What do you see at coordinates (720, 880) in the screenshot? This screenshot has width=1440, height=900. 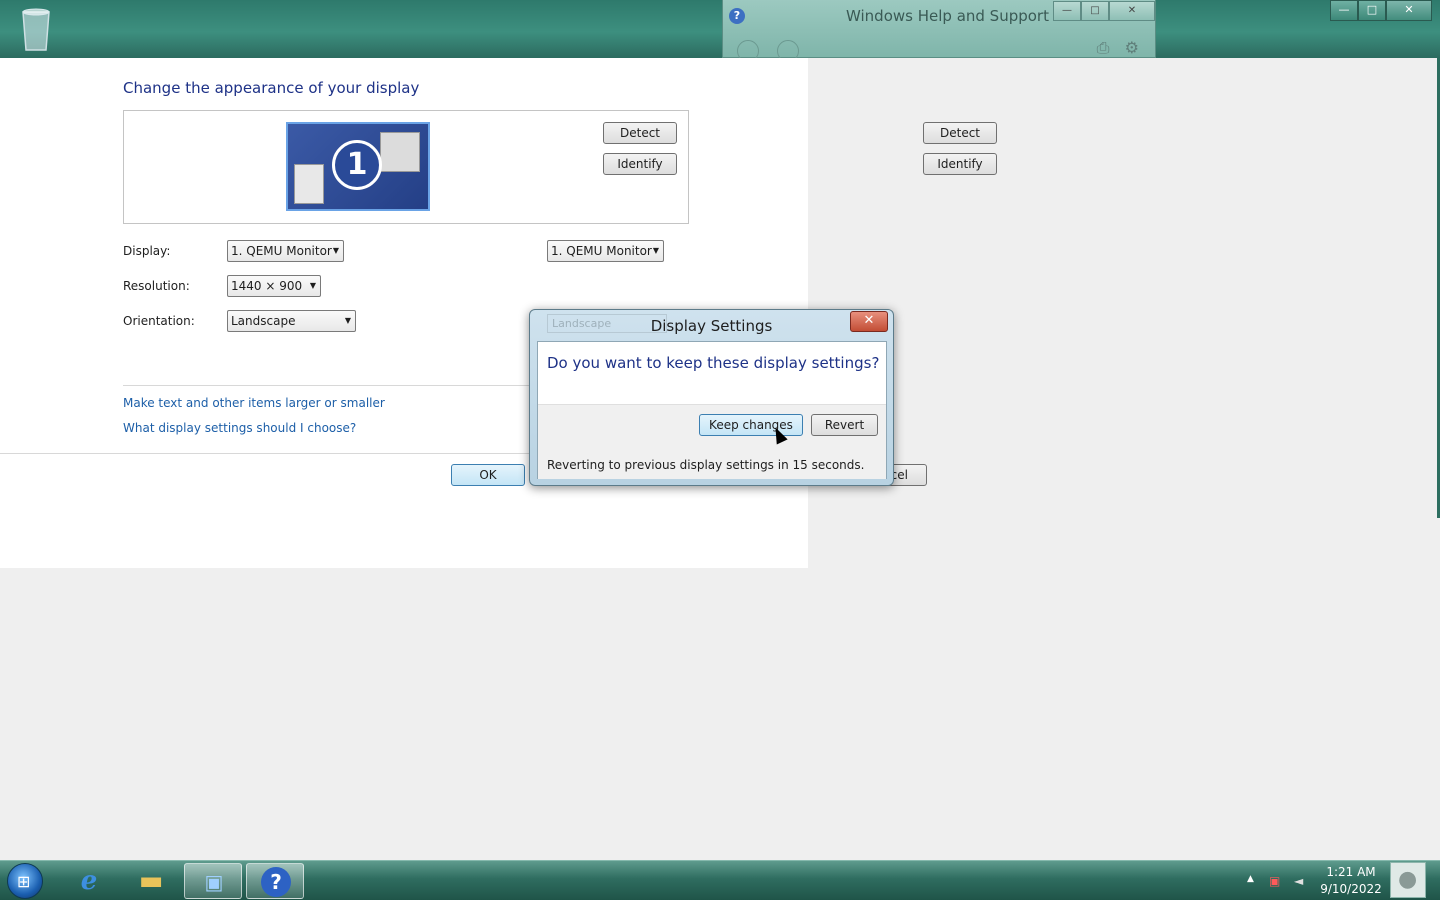 I see `taskbar: ⊞ e ▬ ▣ ?` at bounding box center [720, 880].